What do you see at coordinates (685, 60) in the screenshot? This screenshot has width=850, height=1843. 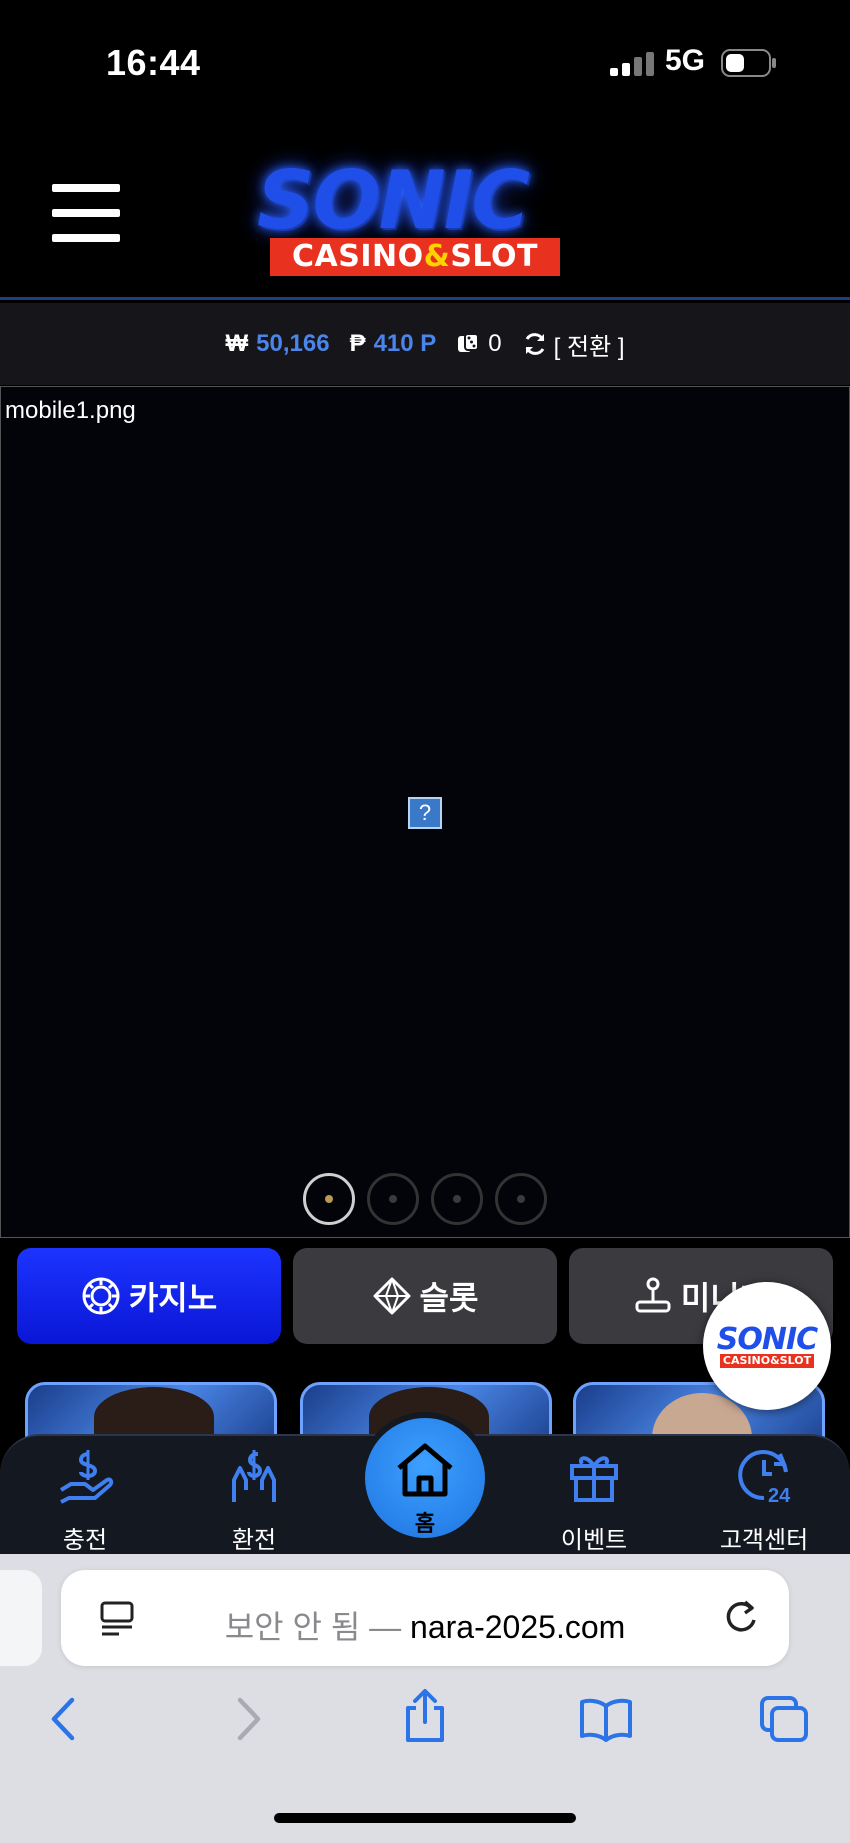 I see `network-type: 5G` at bounding box center [685, 60].